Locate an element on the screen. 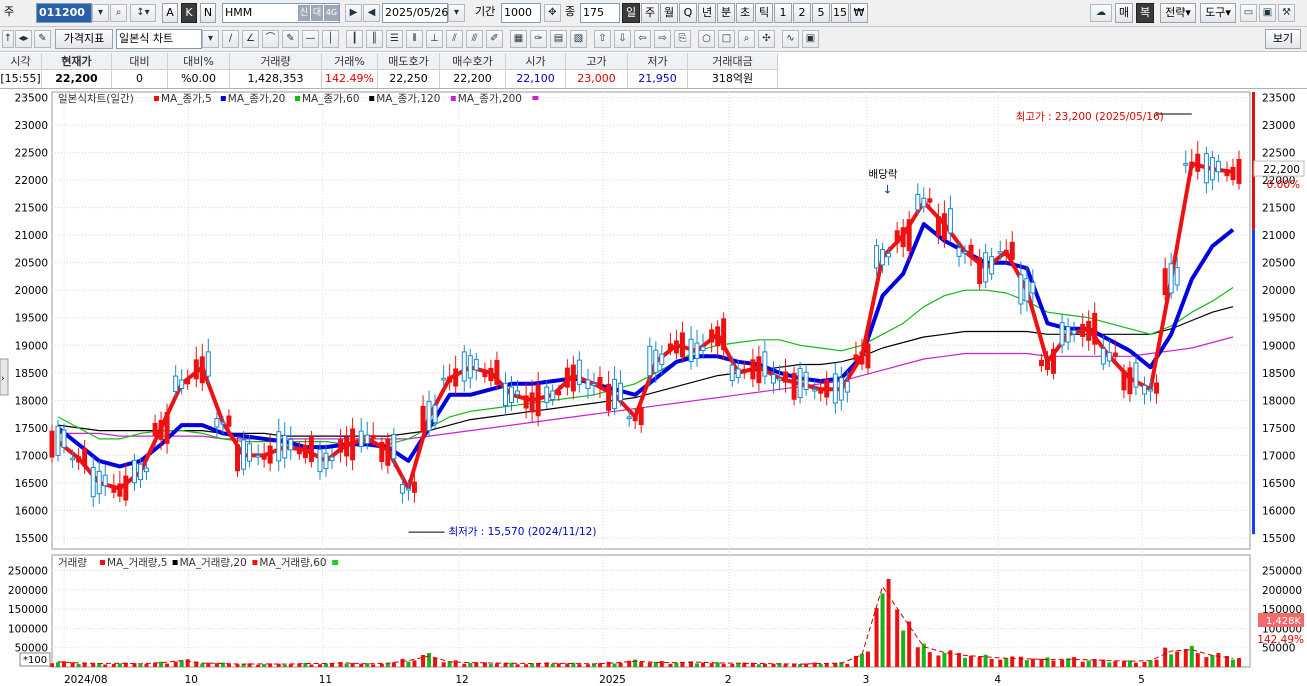  code-dropdown-icon: ▾ is located at coordinates (100, 13).